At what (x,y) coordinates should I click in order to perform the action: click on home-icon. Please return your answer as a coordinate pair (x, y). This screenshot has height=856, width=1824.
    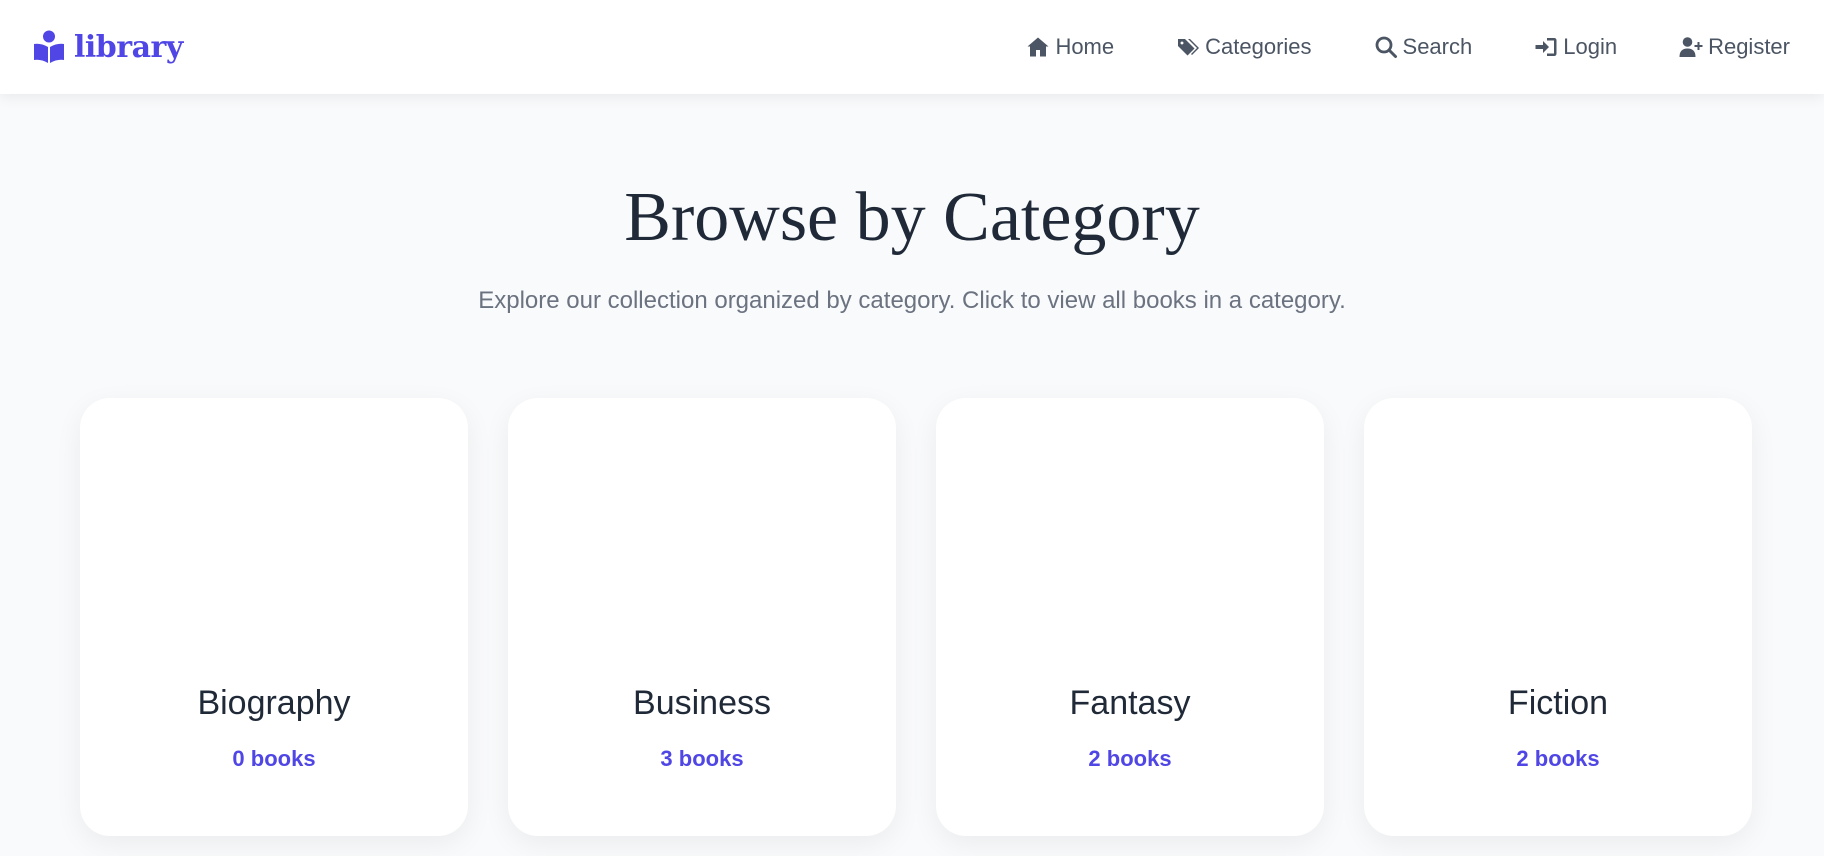
    Looking at the image, I should click on (1038, 47).